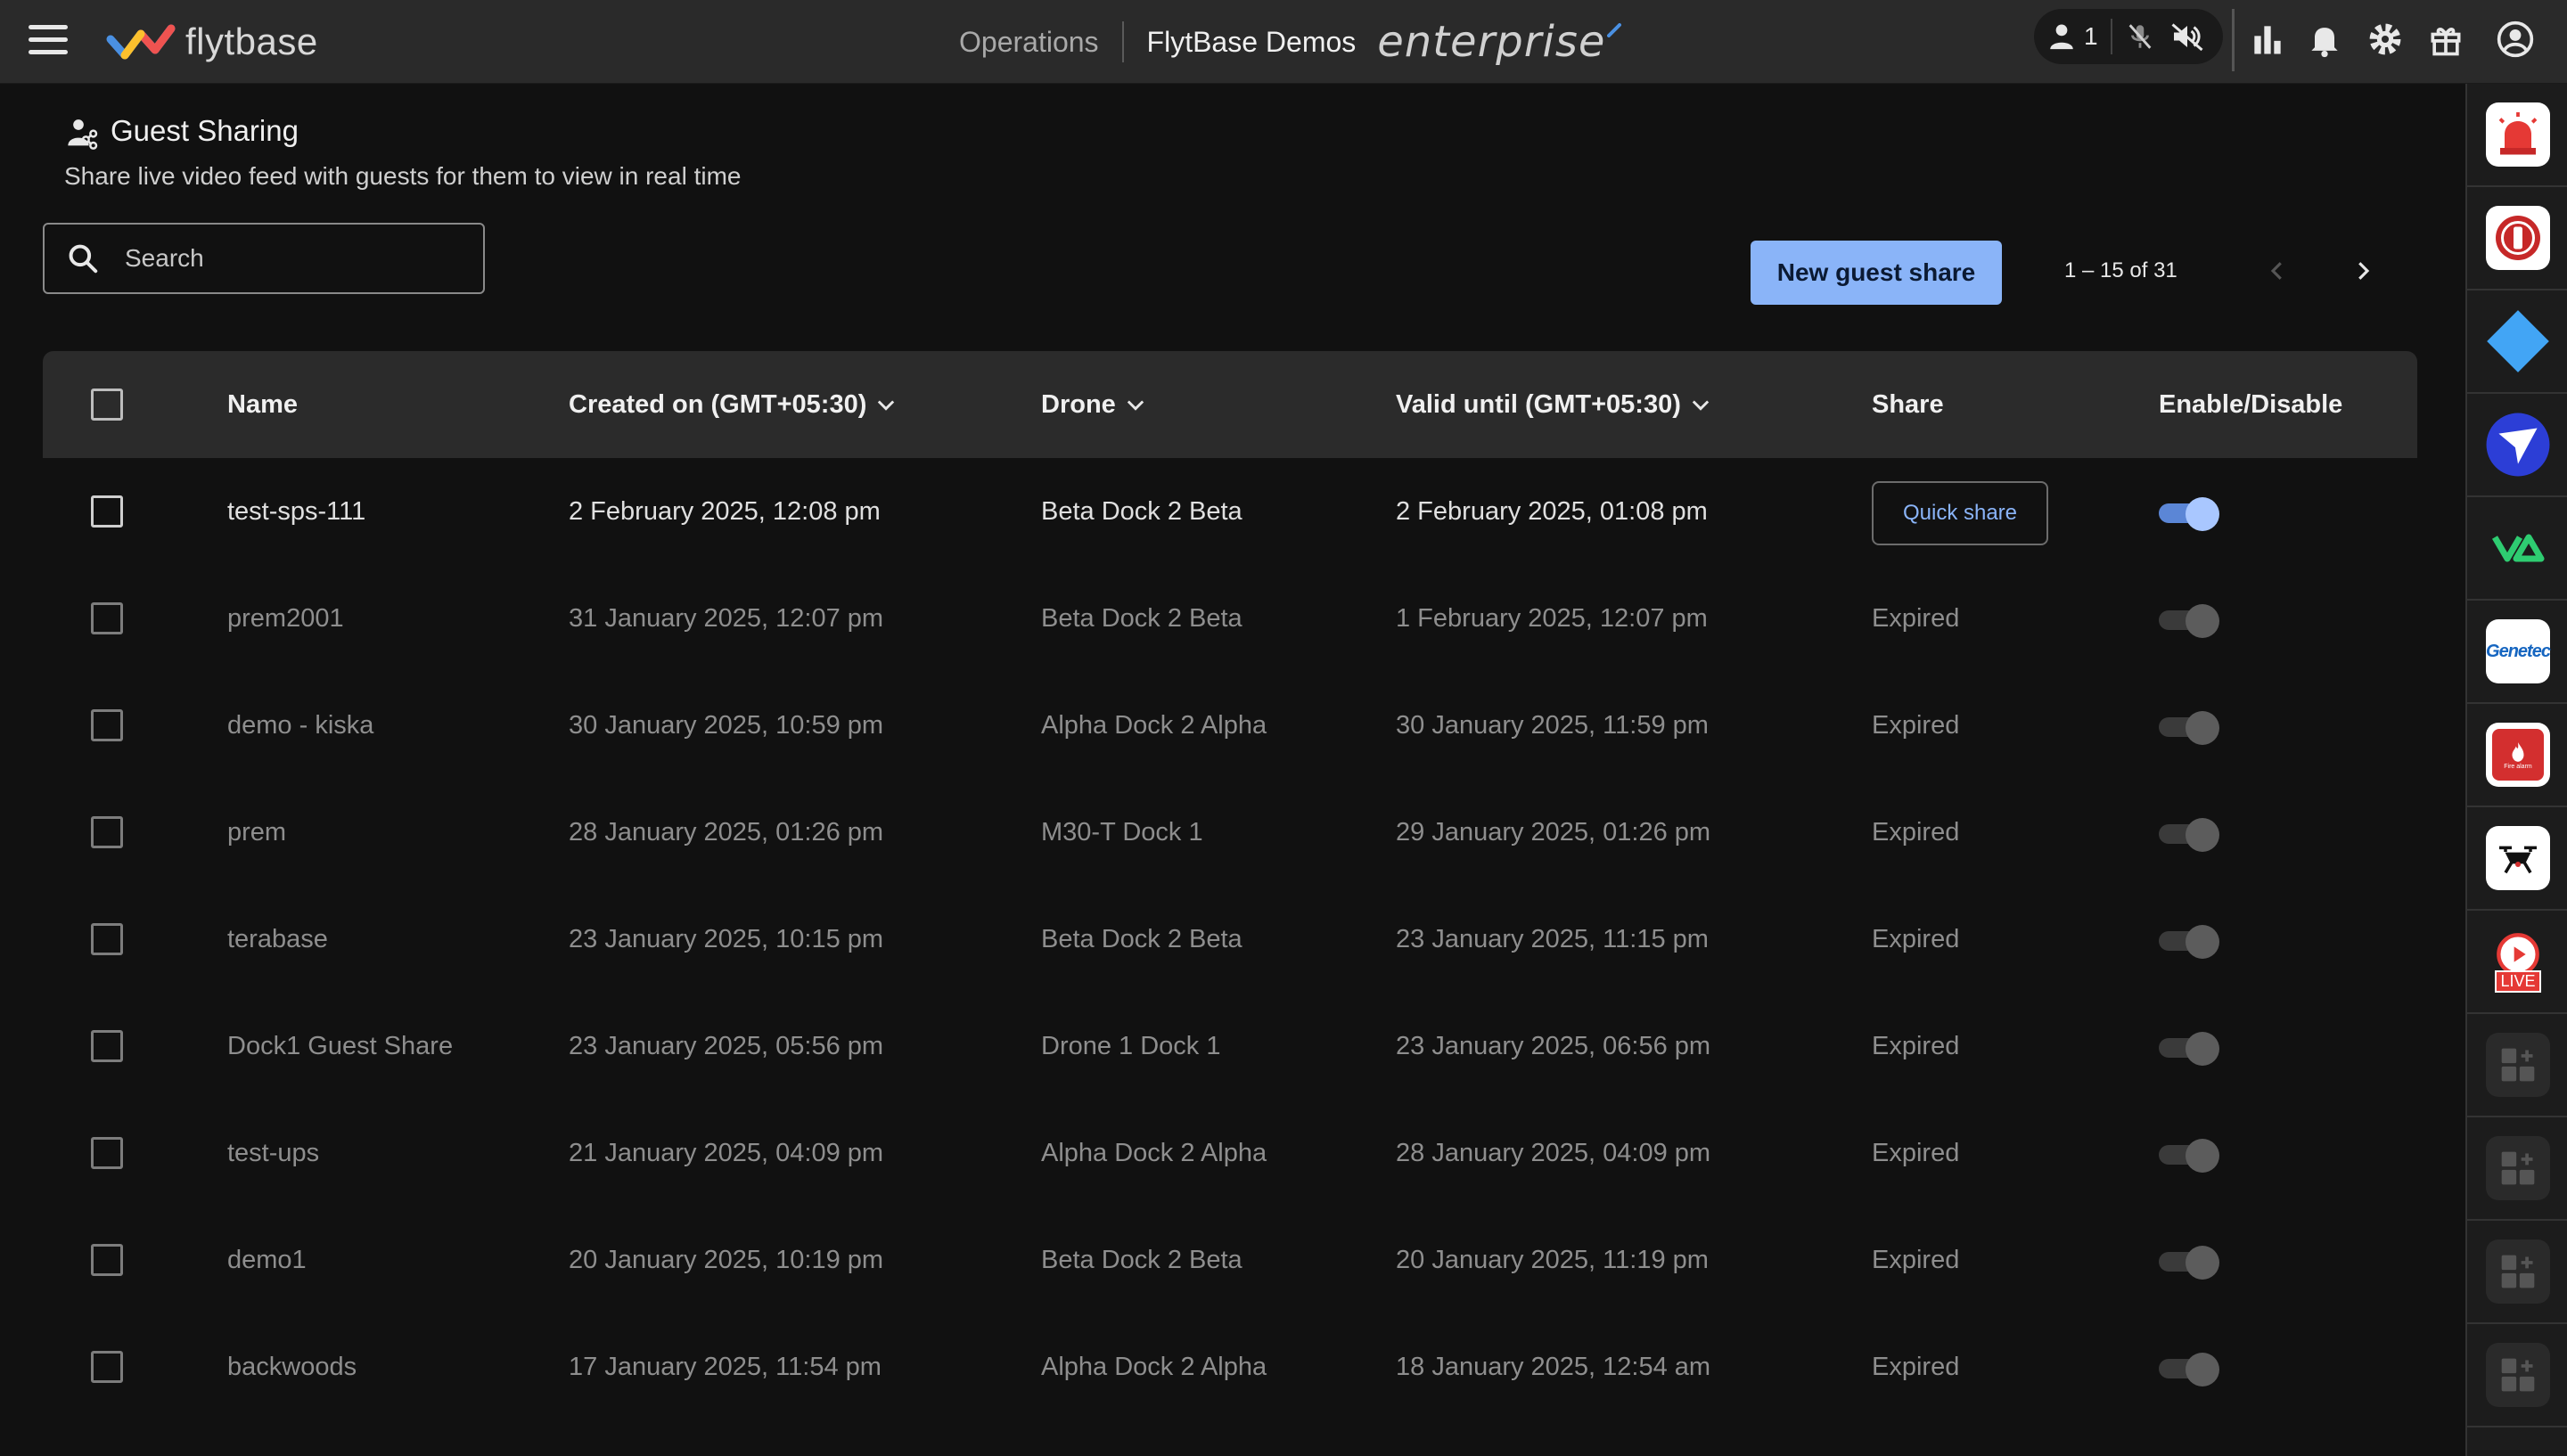  I want to click on search-icon, so click(83, 259).